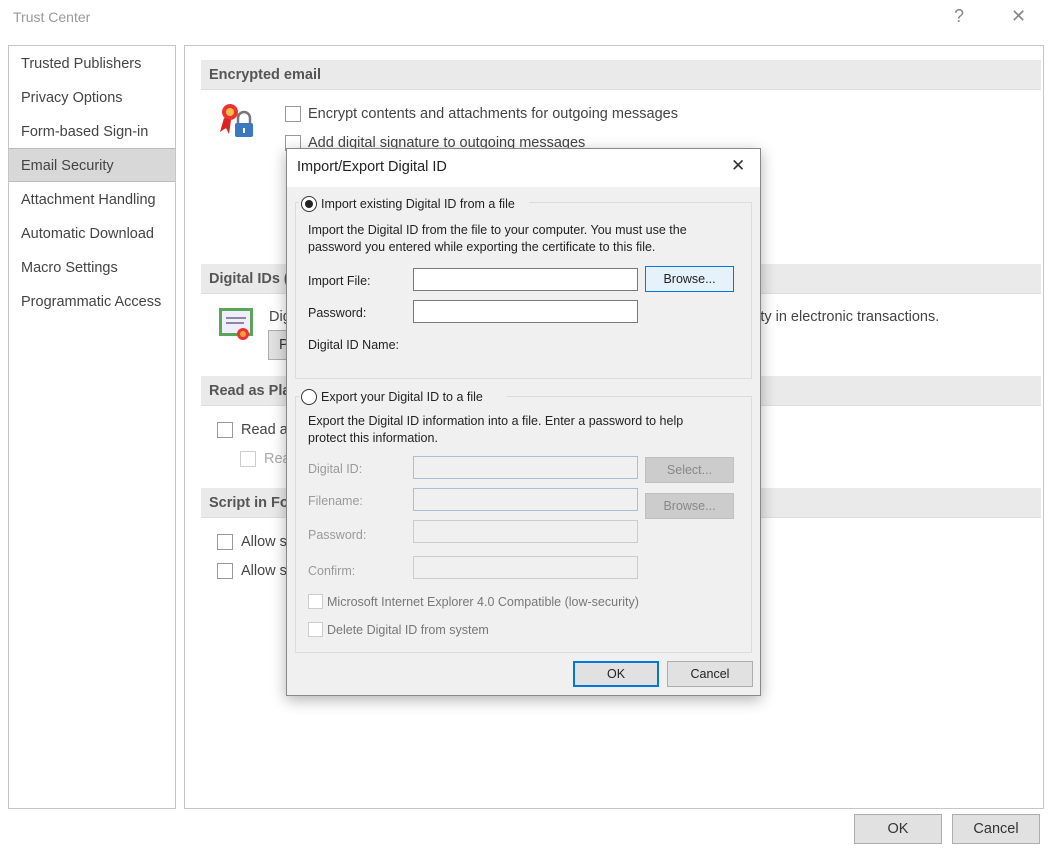 Image resolution: width=1049 pixels, height=854 pixels. Describe the element at coordinates (92, 98) in the screenshot. I see `sidebar-item-privacy-options: Privacy Options` at that location.